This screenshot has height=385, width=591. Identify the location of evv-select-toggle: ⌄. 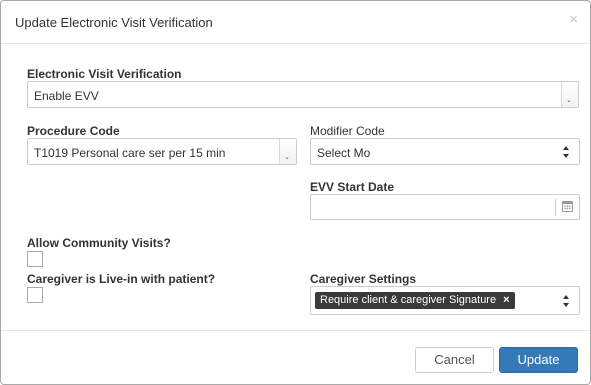
(569, 94).